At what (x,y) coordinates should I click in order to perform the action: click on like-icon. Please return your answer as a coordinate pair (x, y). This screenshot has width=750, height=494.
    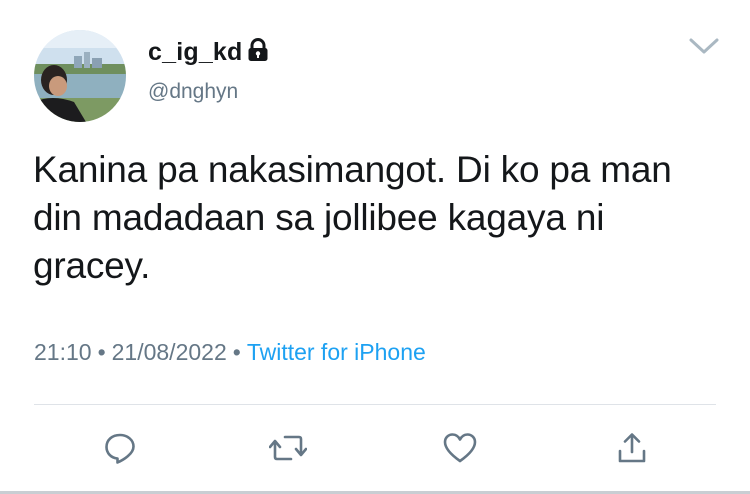
    Looking at the image, I should click on (460, 448).